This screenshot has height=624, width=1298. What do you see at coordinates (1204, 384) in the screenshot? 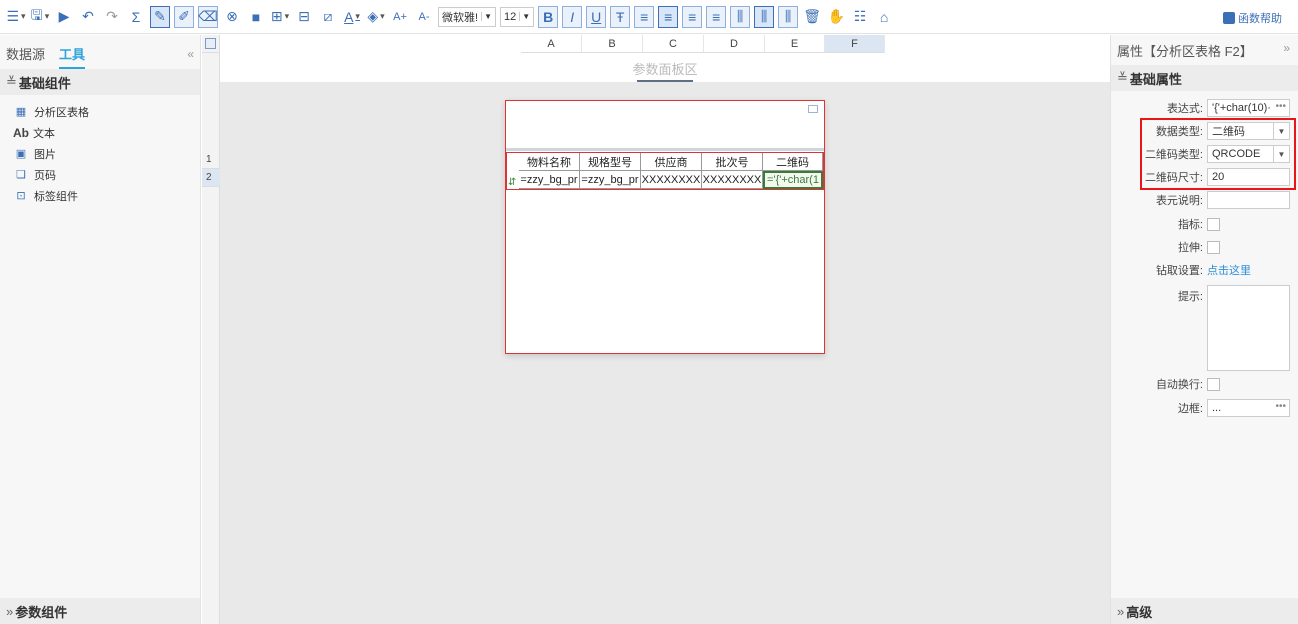
I see `prop-auto-wrap: 自动换行:` at bounding box center [1204, 384].